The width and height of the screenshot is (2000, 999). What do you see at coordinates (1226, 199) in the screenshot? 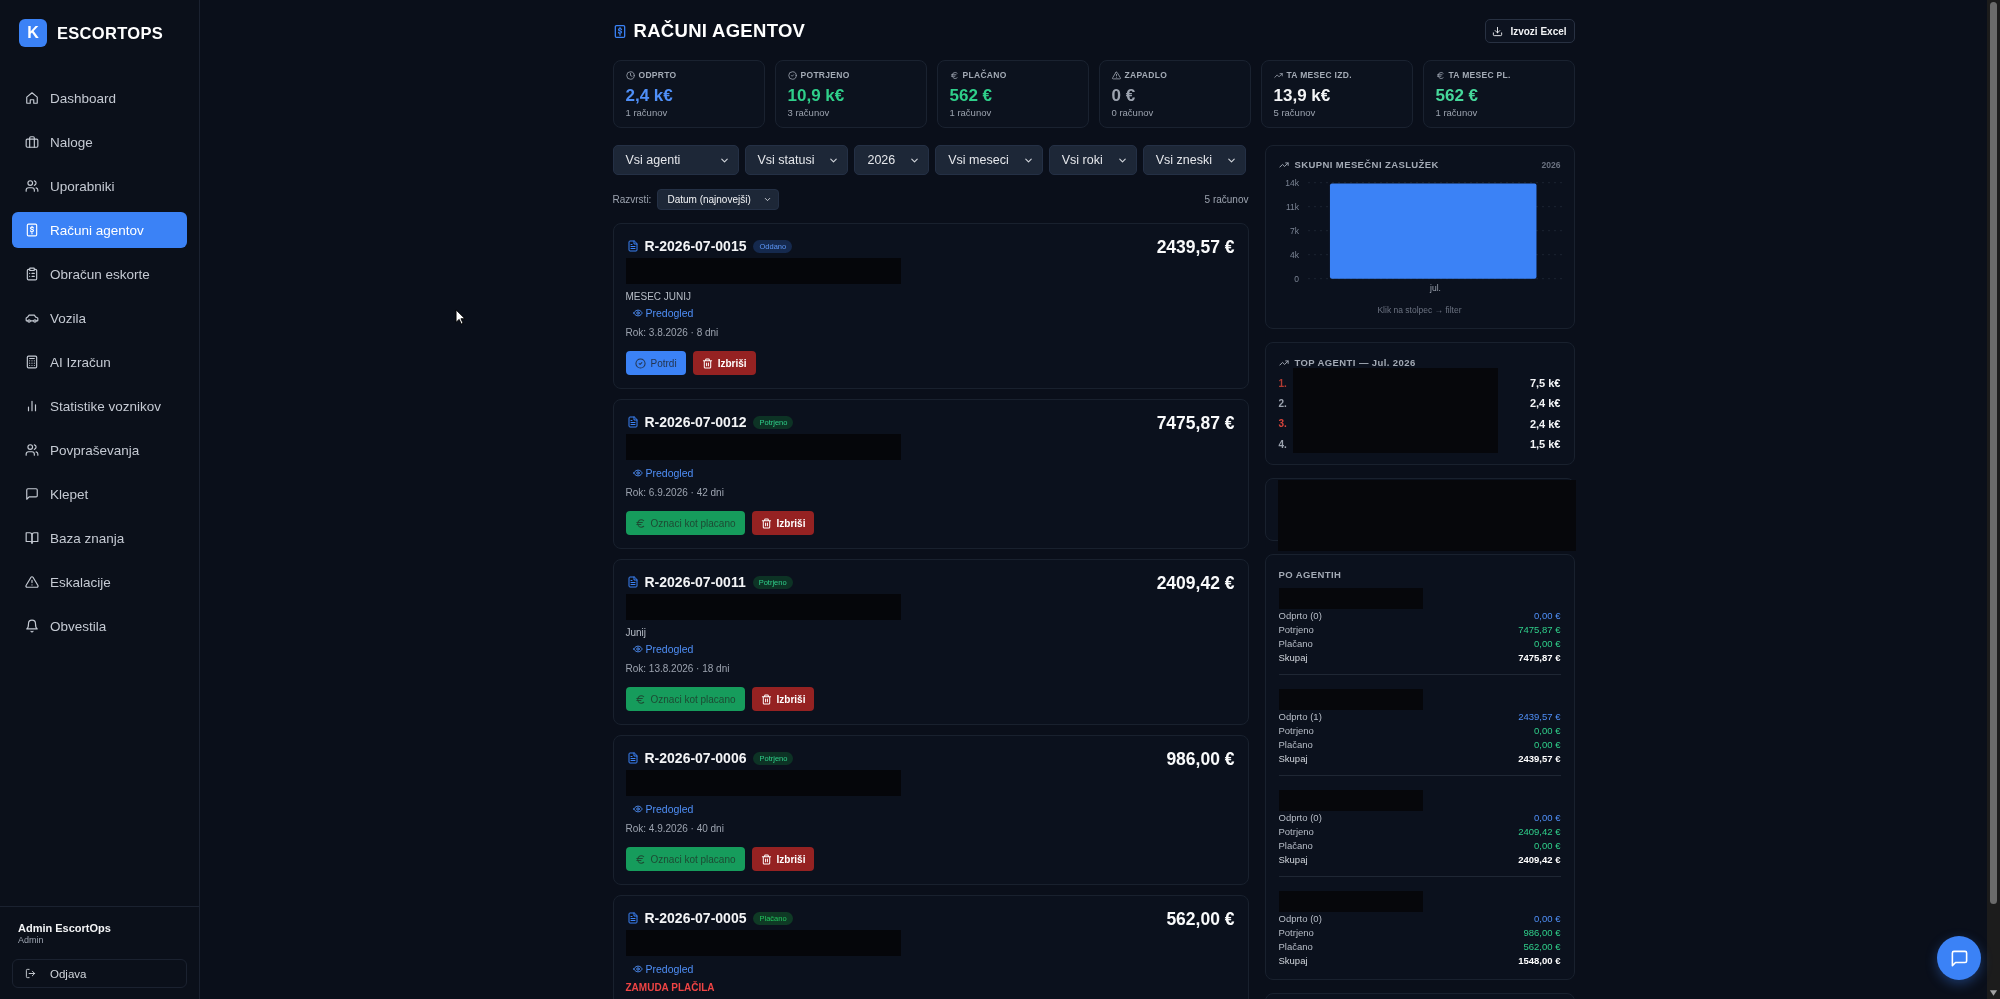
I see `result-count: 5 računov` at bounding box center [1226, 199].